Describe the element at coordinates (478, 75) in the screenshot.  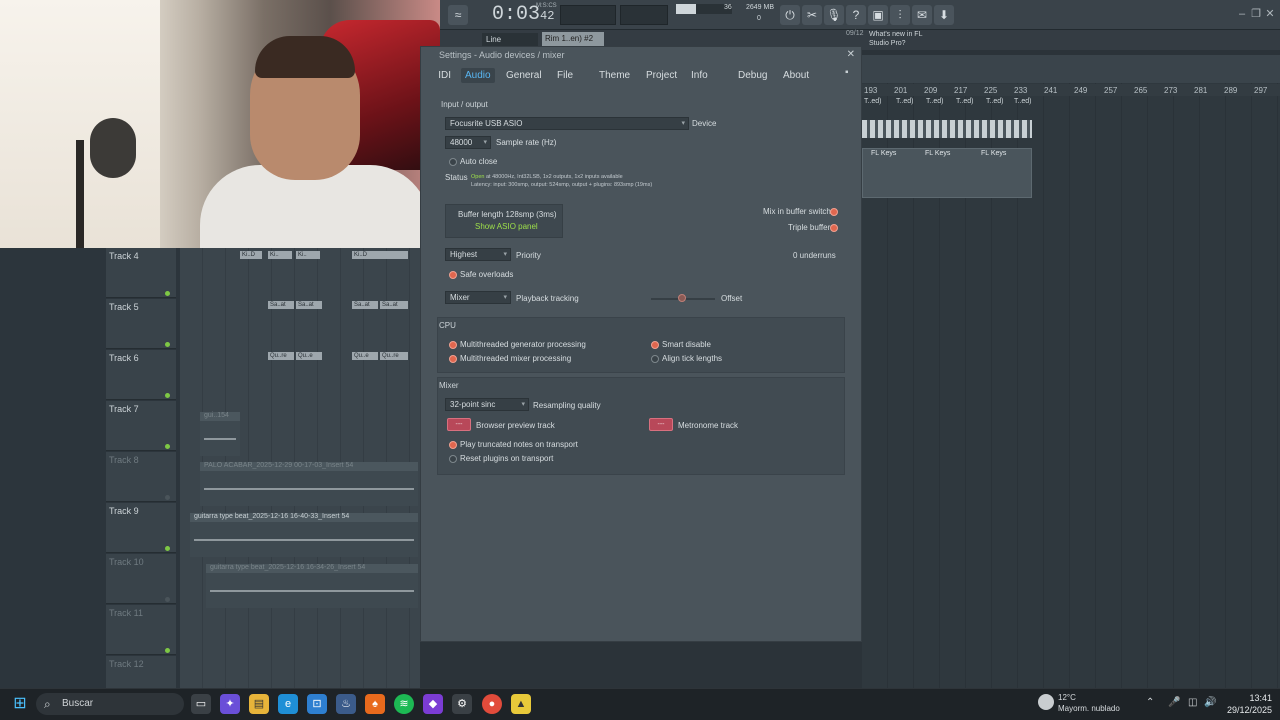
I see `tab-audio: Audio` at that location.